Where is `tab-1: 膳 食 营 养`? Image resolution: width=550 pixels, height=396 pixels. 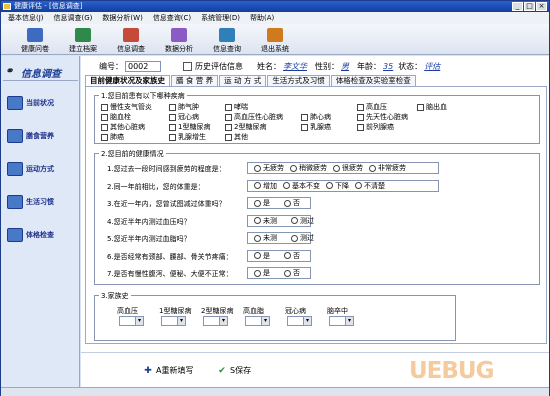
tab-1: 膳 食 营 养 is located at coordinates (195, 80).